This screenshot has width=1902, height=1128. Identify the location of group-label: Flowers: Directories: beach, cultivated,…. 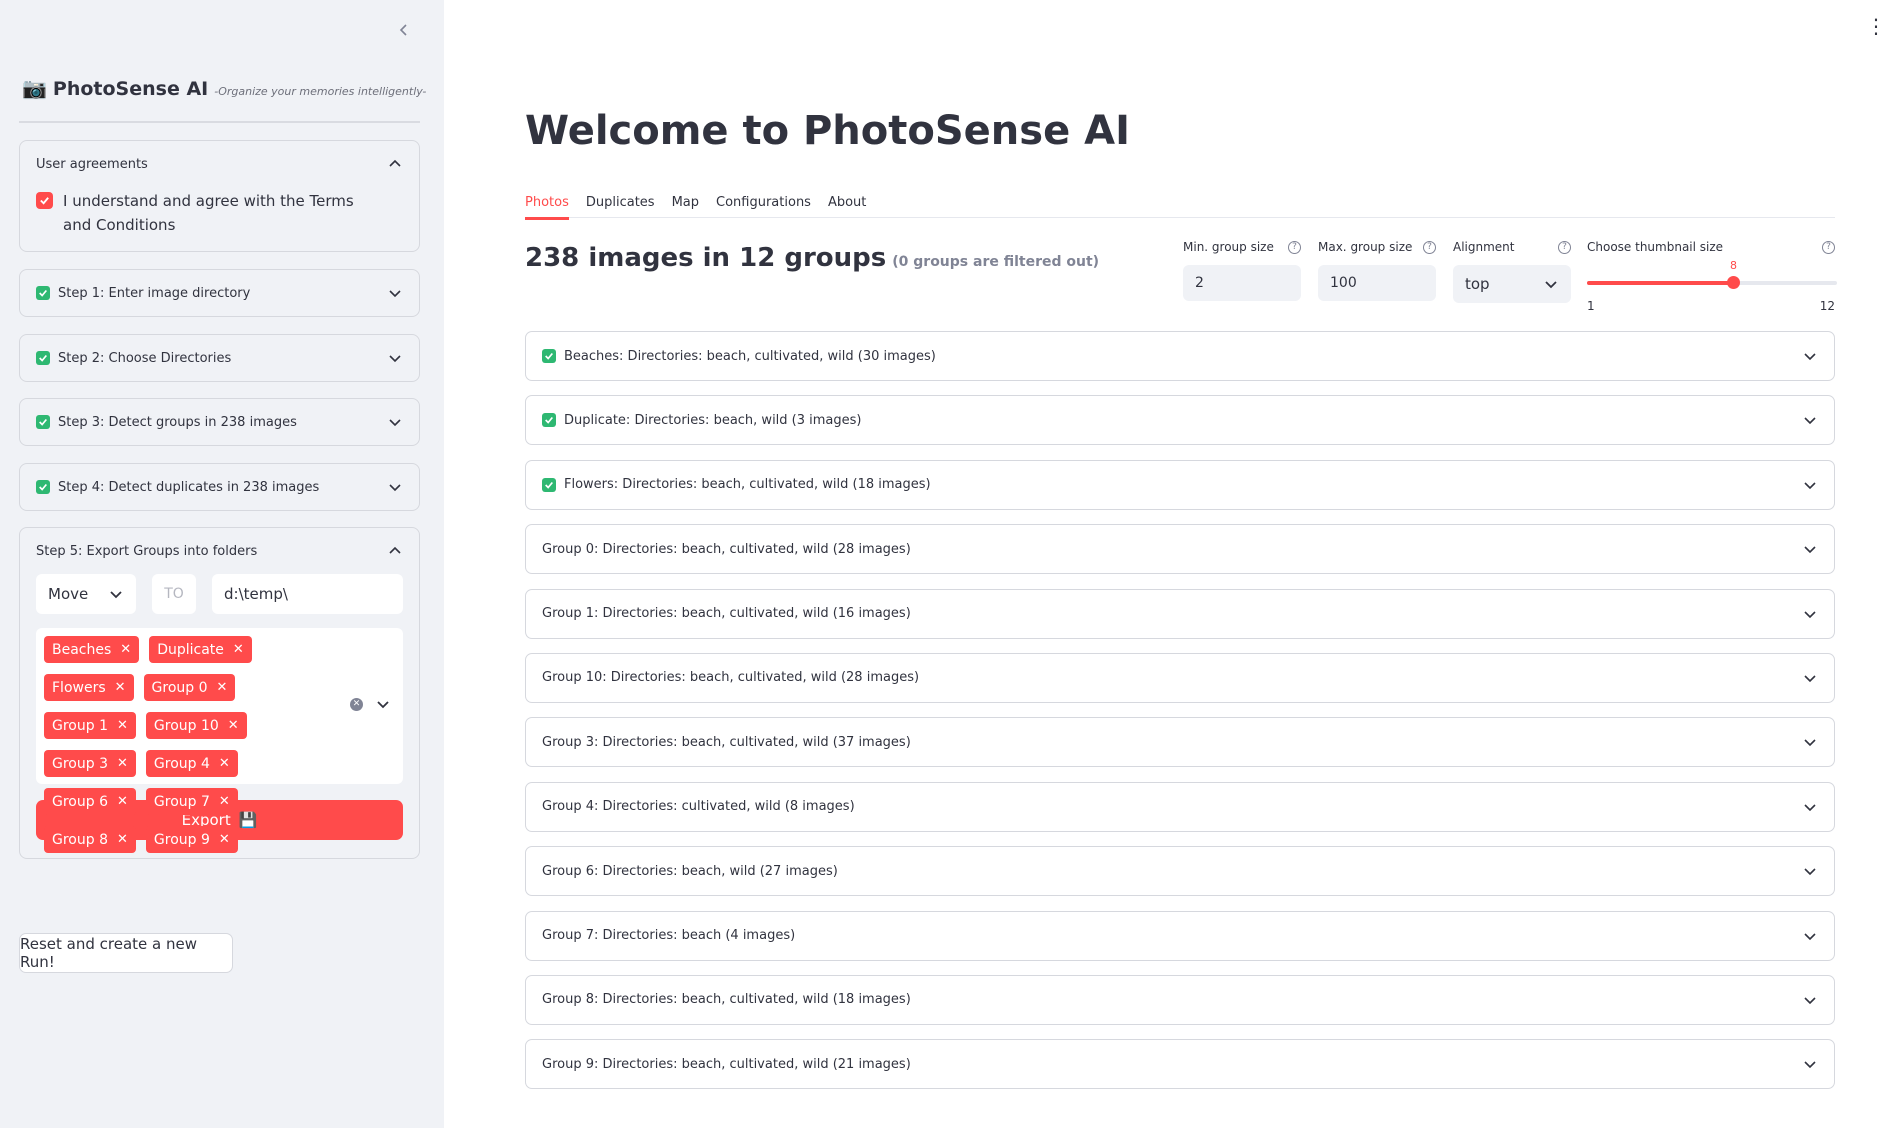
(747, 485).